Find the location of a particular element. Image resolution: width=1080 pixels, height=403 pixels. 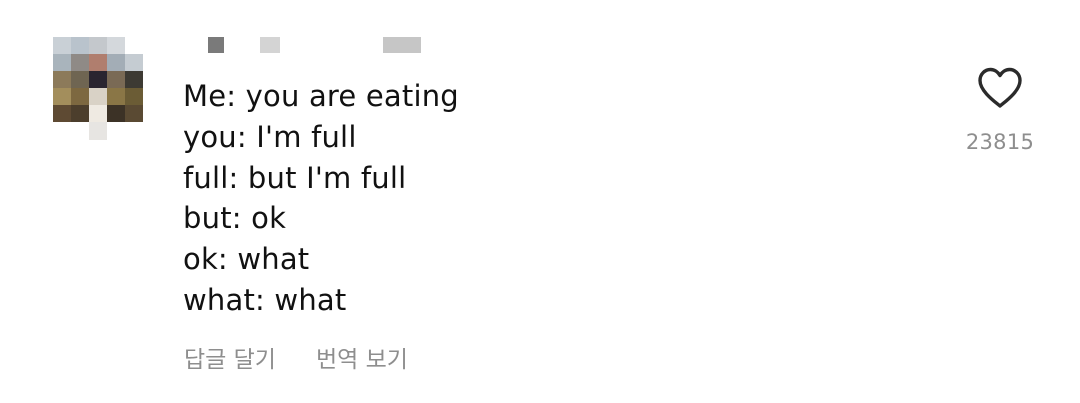

comment-line: you: I'm full is located at coordinates (270, 136).